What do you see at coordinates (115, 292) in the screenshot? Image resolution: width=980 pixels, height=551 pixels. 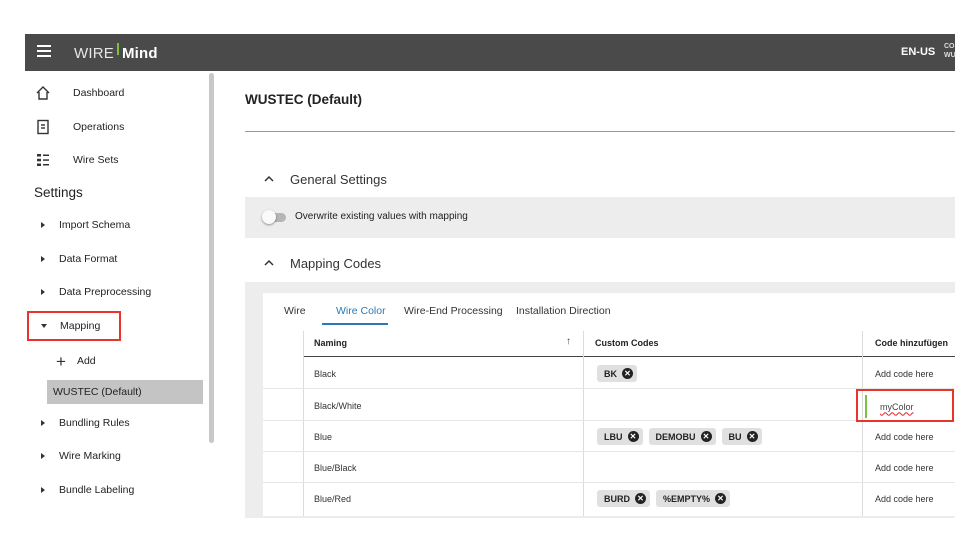 I see `sidebar-item-data-preprocessing: Data Preprocessing` at bounding box center [115, 292].